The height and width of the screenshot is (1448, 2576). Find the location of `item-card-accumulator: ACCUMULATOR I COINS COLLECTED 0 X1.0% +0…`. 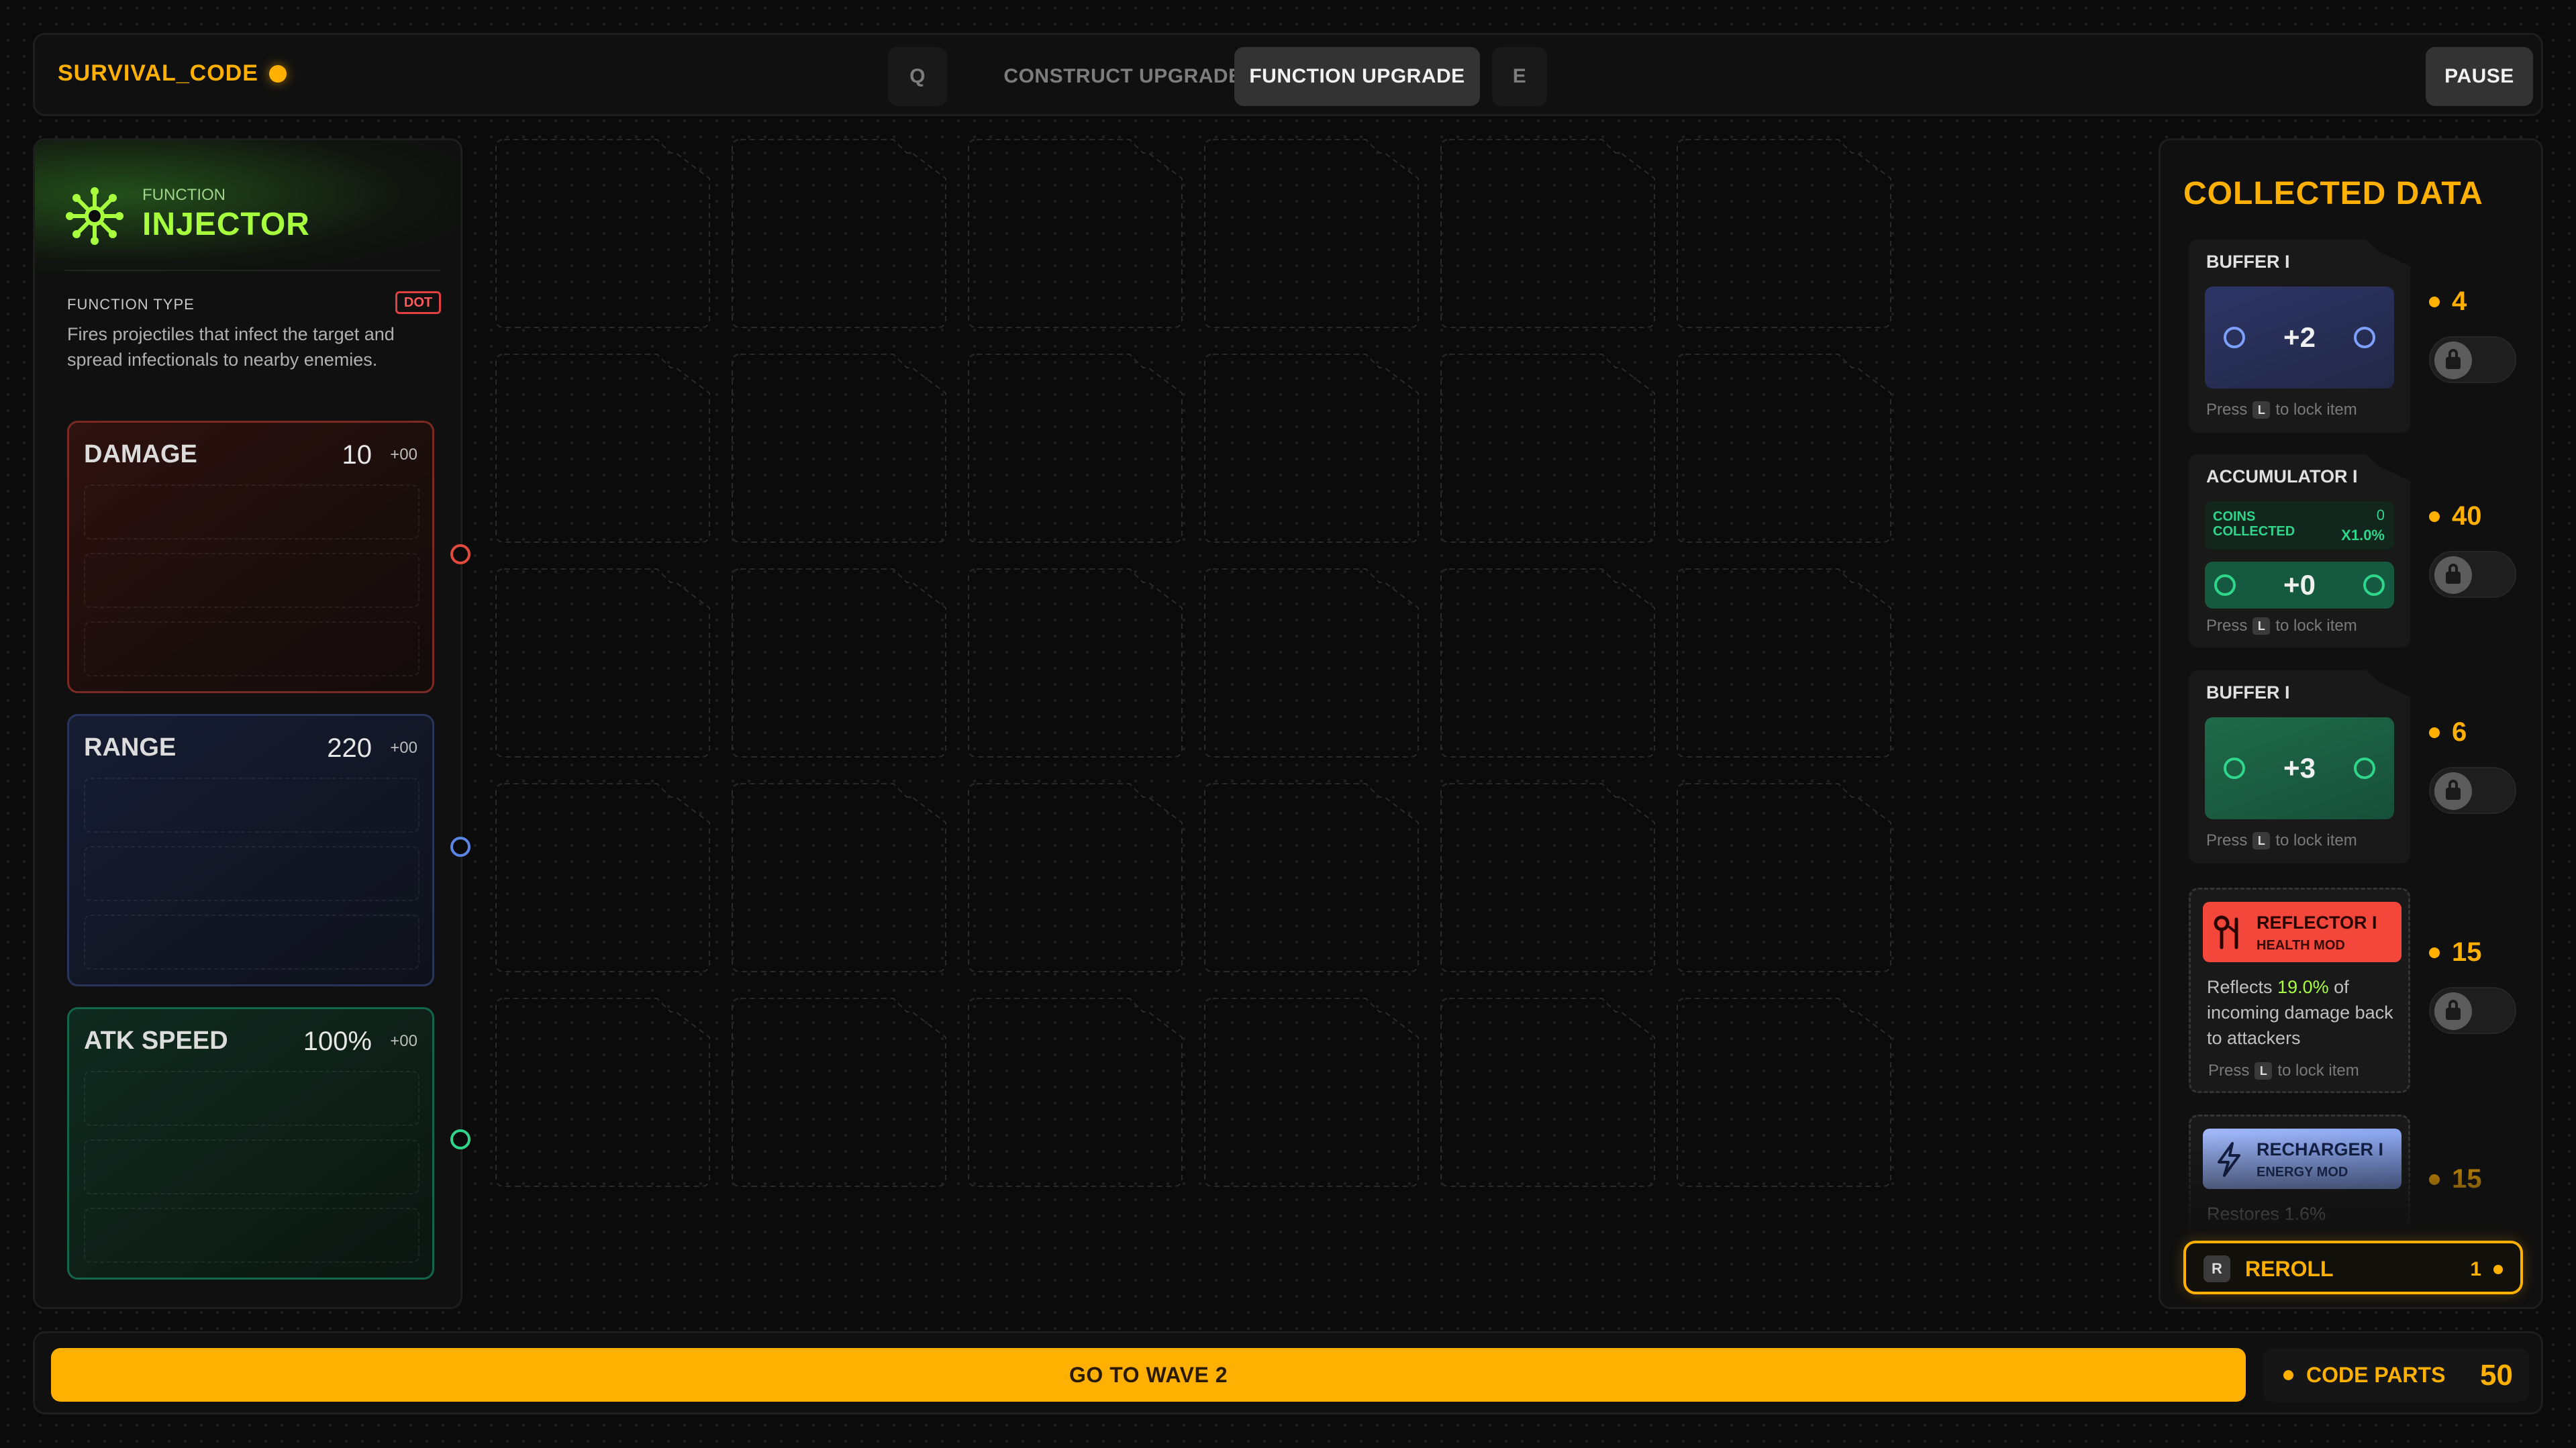

item-card-accumulator: ACCUMULATOR I COINS COLLECTED 0 X1.0% +0… is located at coordinates (2299, 551).